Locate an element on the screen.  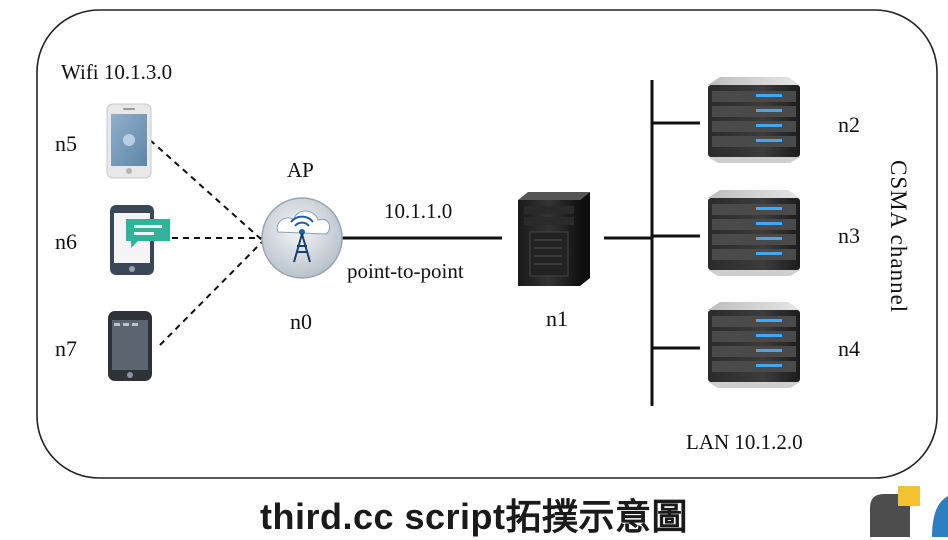
wifi-network-label: Wifi 10.1.3.0 is located at coordinates (117, 72).